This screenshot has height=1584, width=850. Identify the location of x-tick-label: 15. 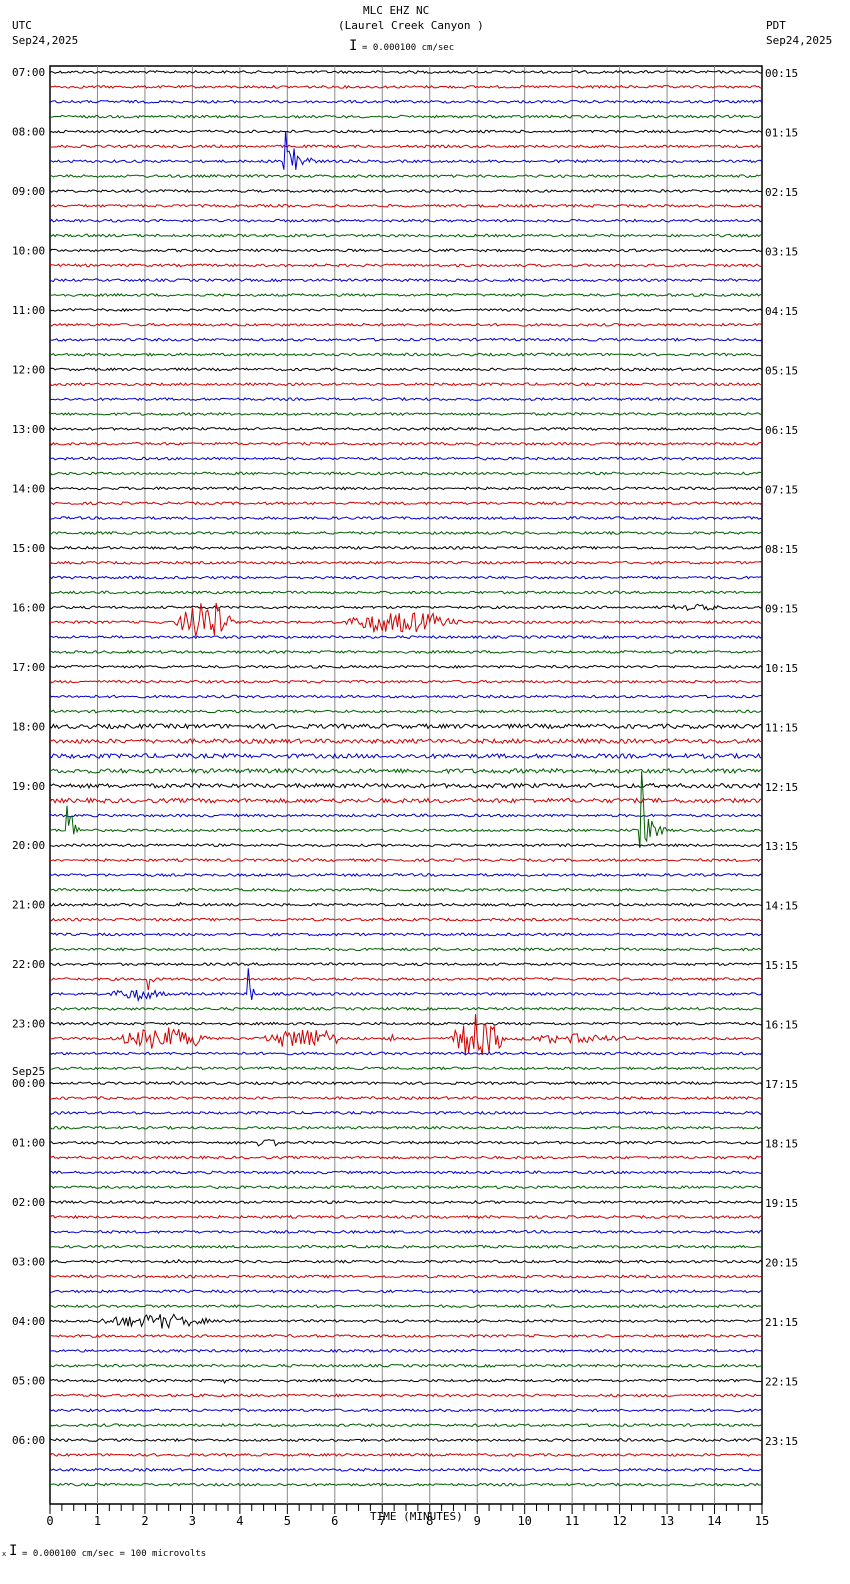
(762, 1521).